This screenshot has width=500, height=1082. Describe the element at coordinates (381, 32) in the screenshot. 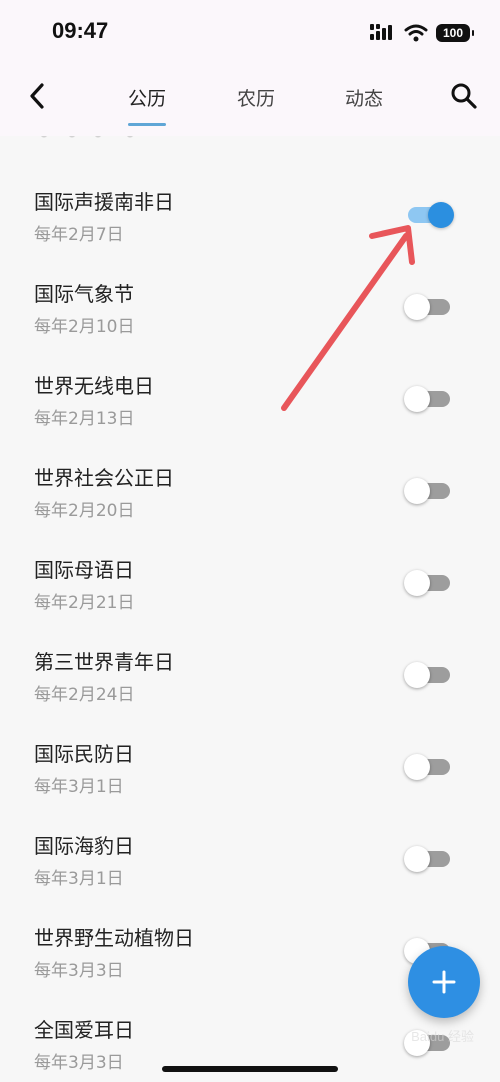

I see `signal-icon` at that location.